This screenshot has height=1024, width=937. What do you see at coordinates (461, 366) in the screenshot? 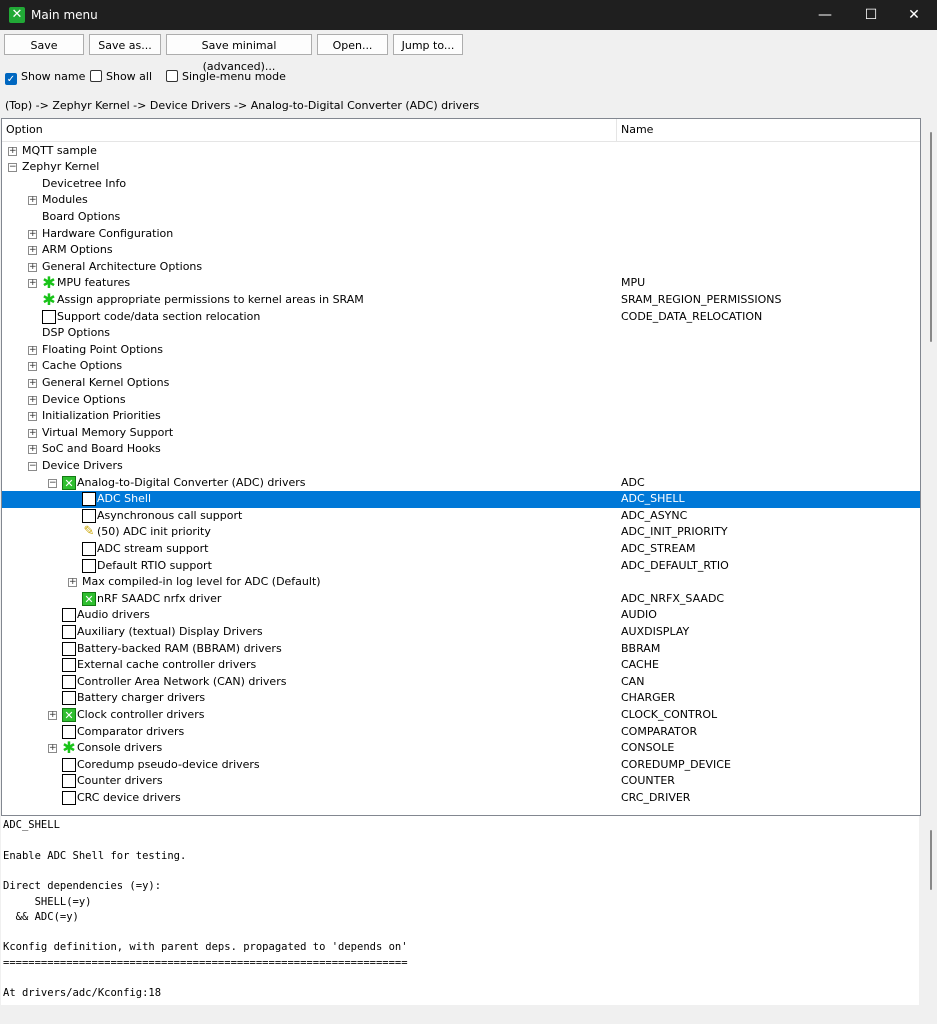
I see `tree-row: + Cache Options` at bounding box center [461, 366].